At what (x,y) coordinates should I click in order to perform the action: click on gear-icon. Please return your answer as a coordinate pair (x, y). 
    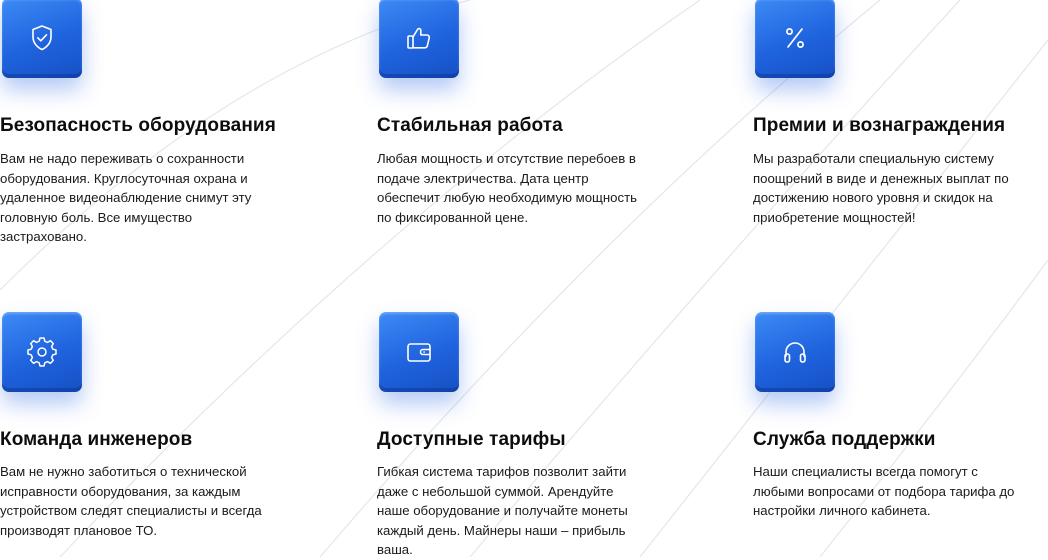
    Looking at the image, I should click on (42, 352).